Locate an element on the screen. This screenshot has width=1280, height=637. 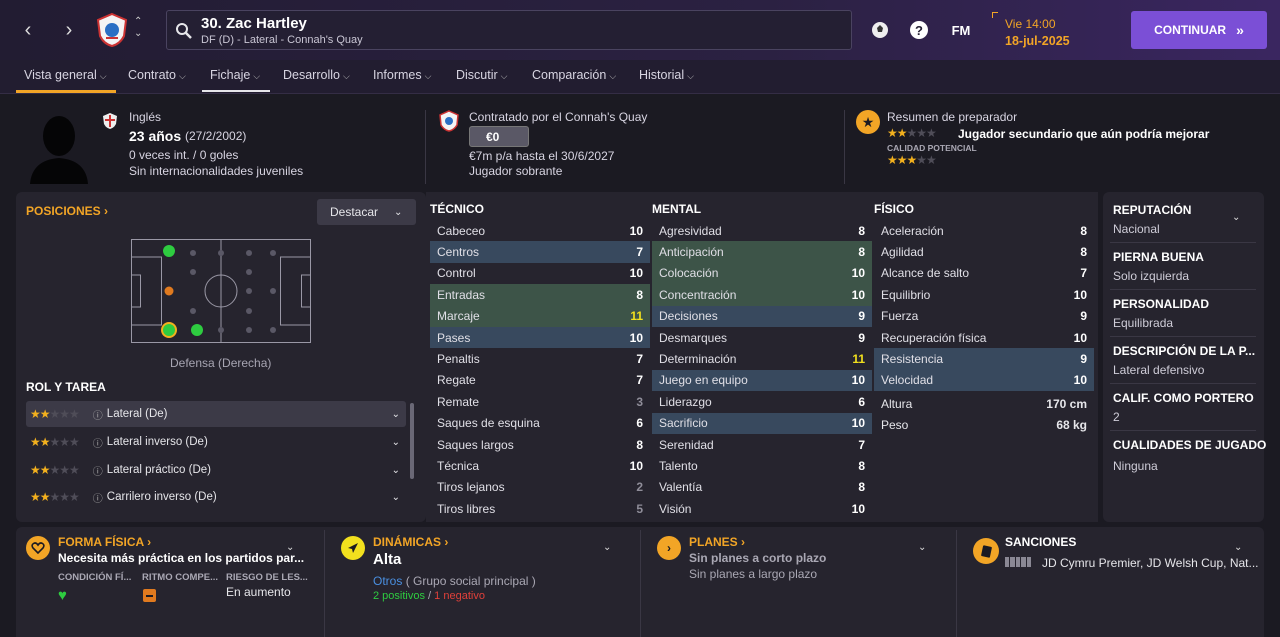
attribute-value: 8 is located at coordinates (861, 487).